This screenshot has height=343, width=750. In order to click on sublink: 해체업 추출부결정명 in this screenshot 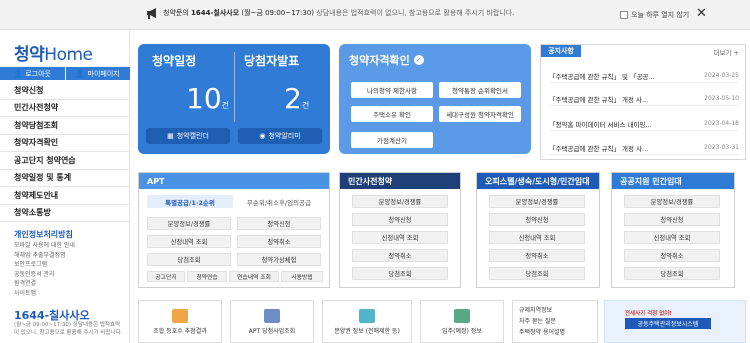, I will do `click(44, 256)`.